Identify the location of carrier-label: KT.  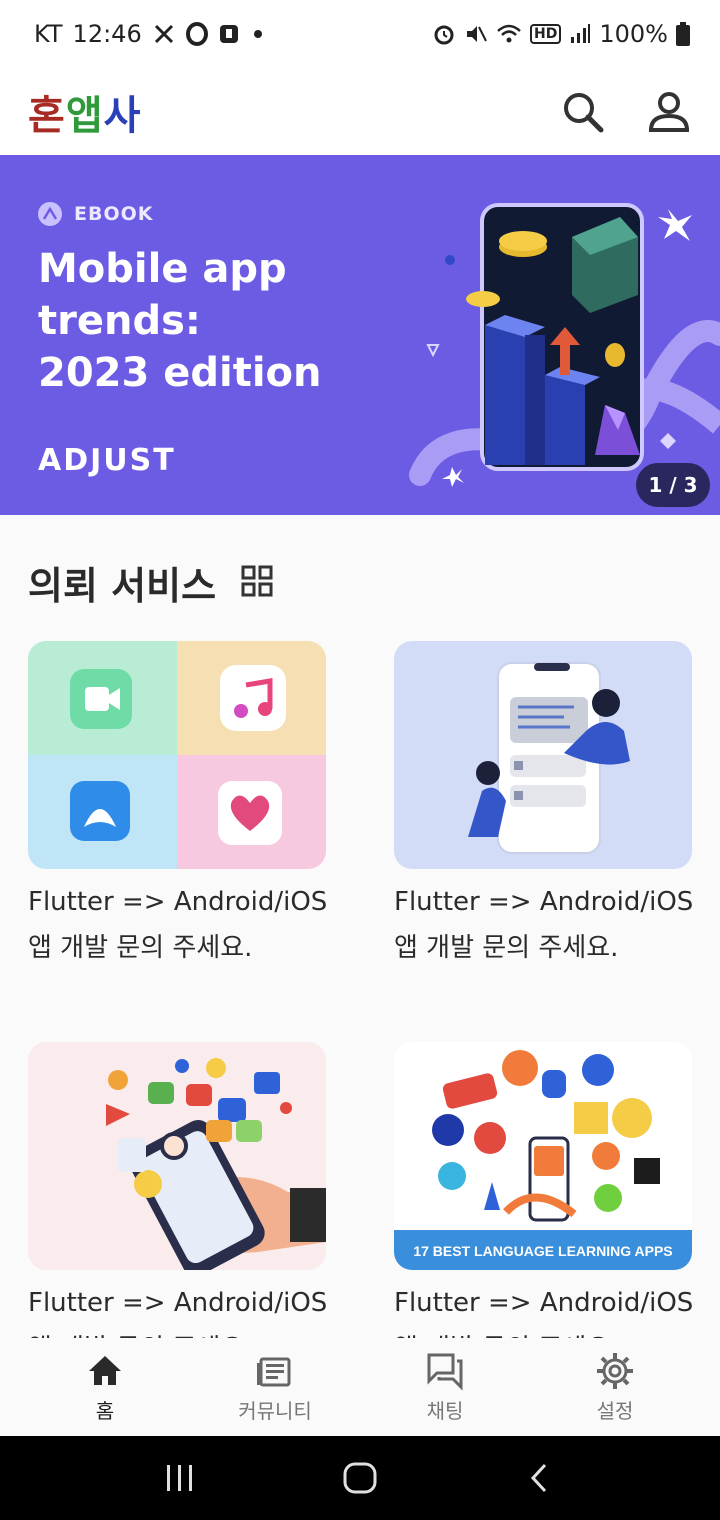
(48, 34).